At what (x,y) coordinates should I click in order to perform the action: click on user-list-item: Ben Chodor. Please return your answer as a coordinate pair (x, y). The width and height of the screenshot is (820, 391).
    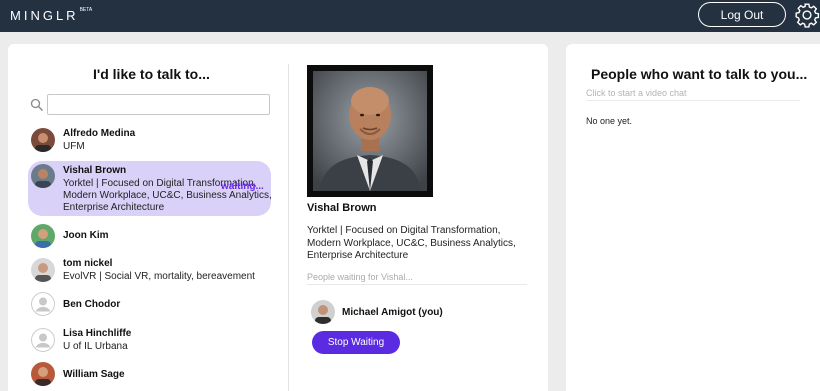
    Looking at the image, I should click on (149, 305).